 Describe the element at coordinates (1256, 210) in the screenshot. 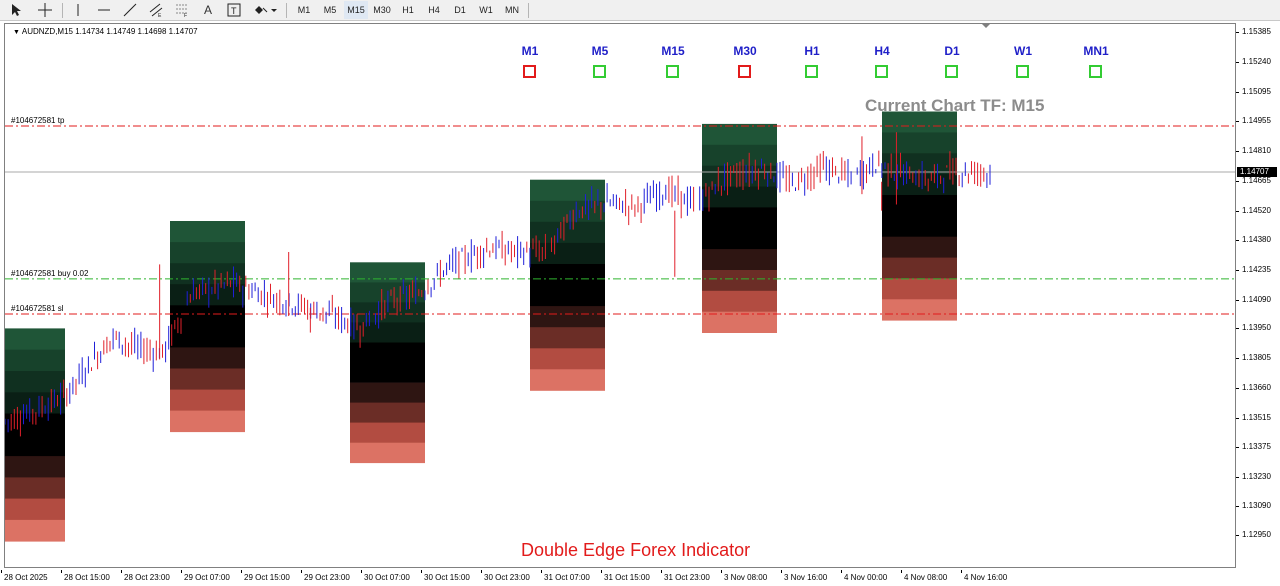

I see `price-tick-label: 1.14520` at that location.